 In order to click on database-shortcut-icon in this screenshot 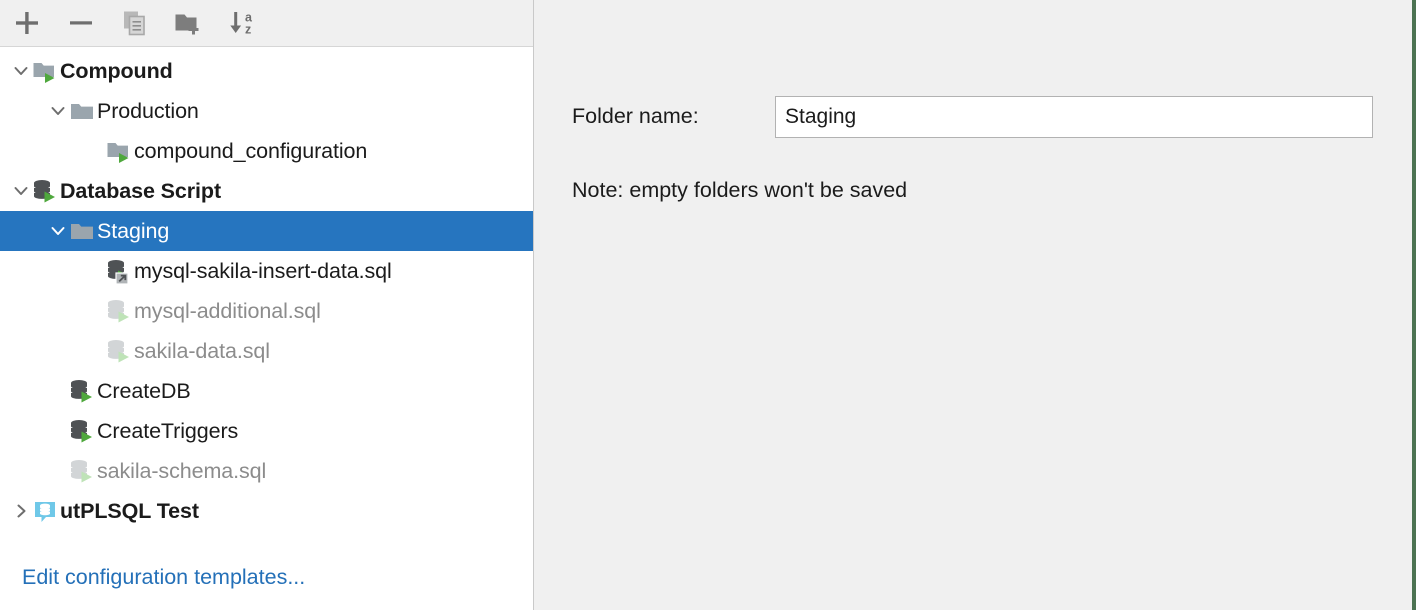, I will do `click(119, 271)`.